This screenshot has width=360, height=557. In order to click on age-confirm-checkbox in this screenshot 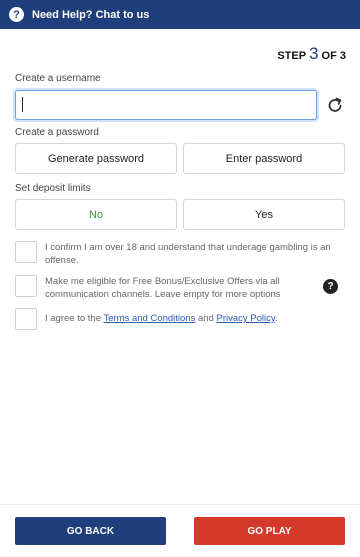, I will do `click(26, 252)`.